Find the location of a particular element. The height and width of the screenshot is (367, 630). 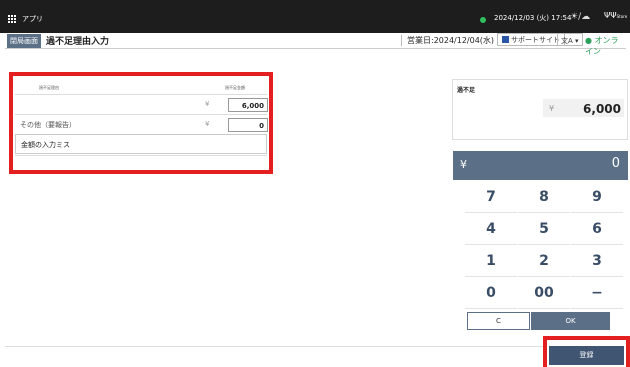

apps-menu: アプリ is located at coordinates (25, 19).